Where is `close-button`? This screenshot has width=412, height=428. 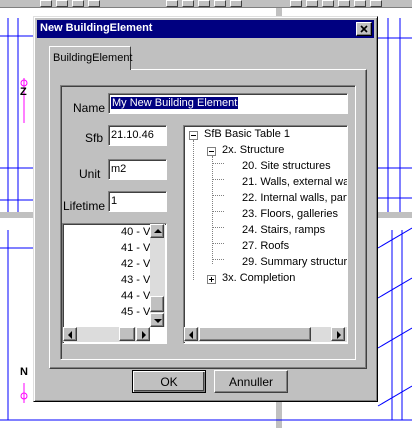 close-button is located at coordinates (364, 29).